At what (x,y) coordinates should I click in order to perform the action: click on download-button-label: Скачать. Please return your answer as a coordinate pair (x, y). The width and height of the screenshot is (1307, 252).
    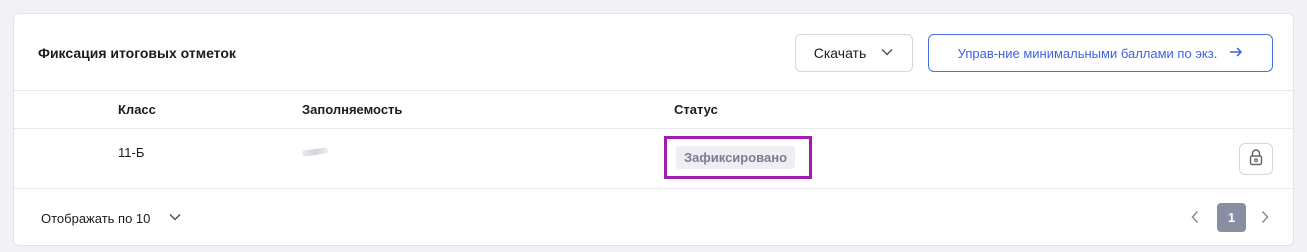
    Looking at the image, I should click on (840, 53).